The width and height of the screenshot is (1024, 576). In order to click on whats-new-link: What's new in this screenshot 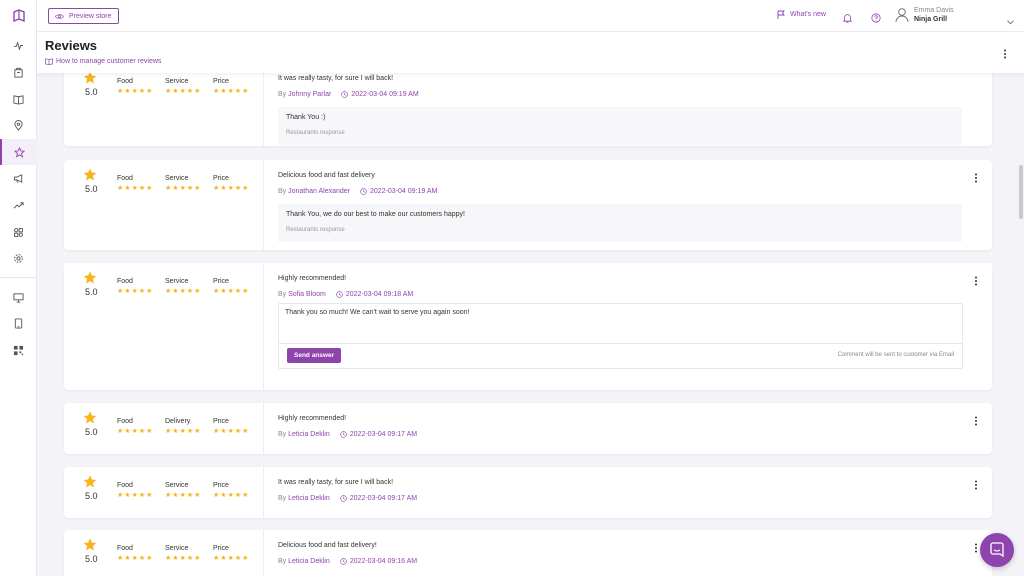, I will do `click(801, 14)`.